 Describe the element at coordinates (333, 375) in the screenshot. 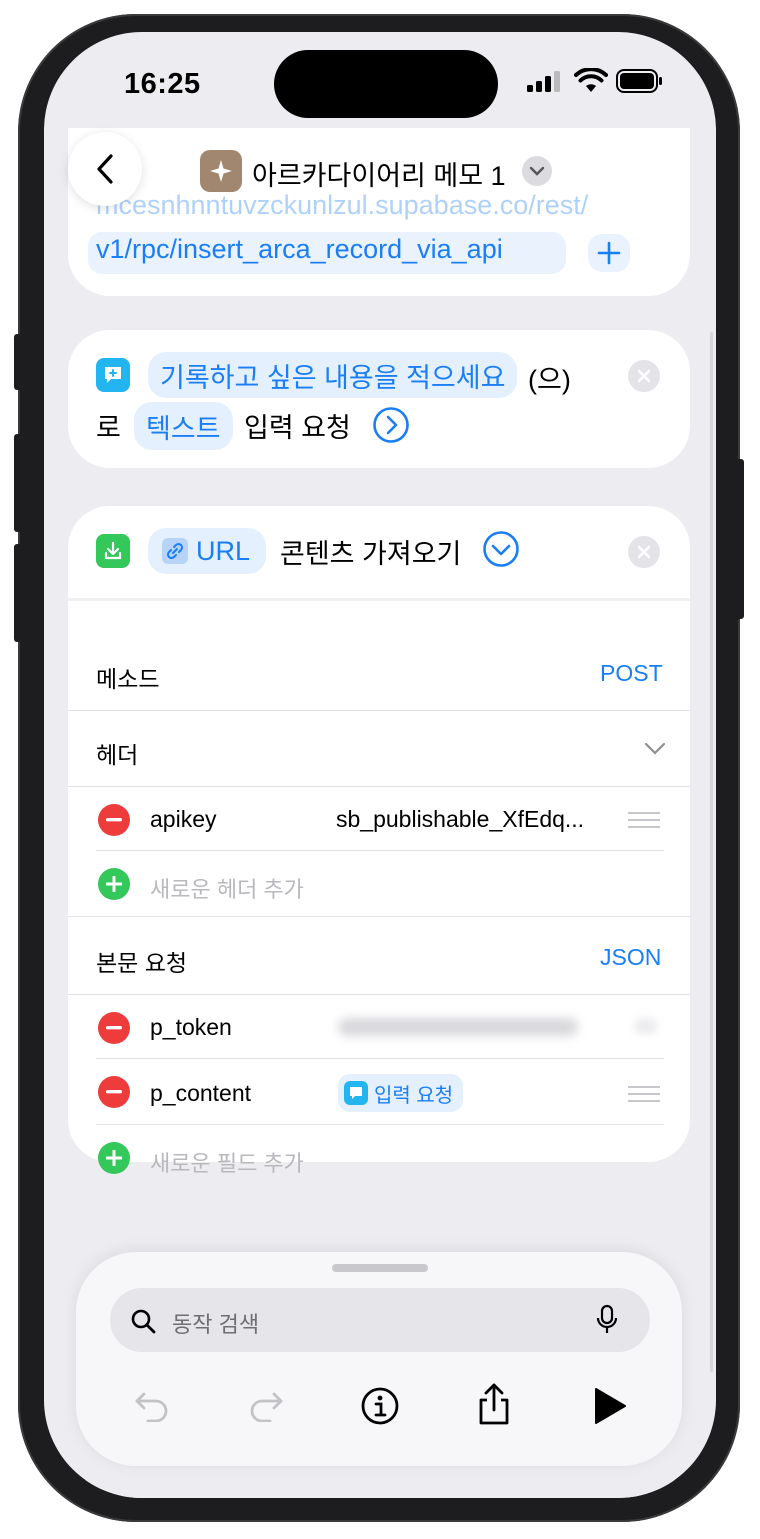

I see `prompt-chip: 기록하고 싶은 내용을 적으세요` at that location.